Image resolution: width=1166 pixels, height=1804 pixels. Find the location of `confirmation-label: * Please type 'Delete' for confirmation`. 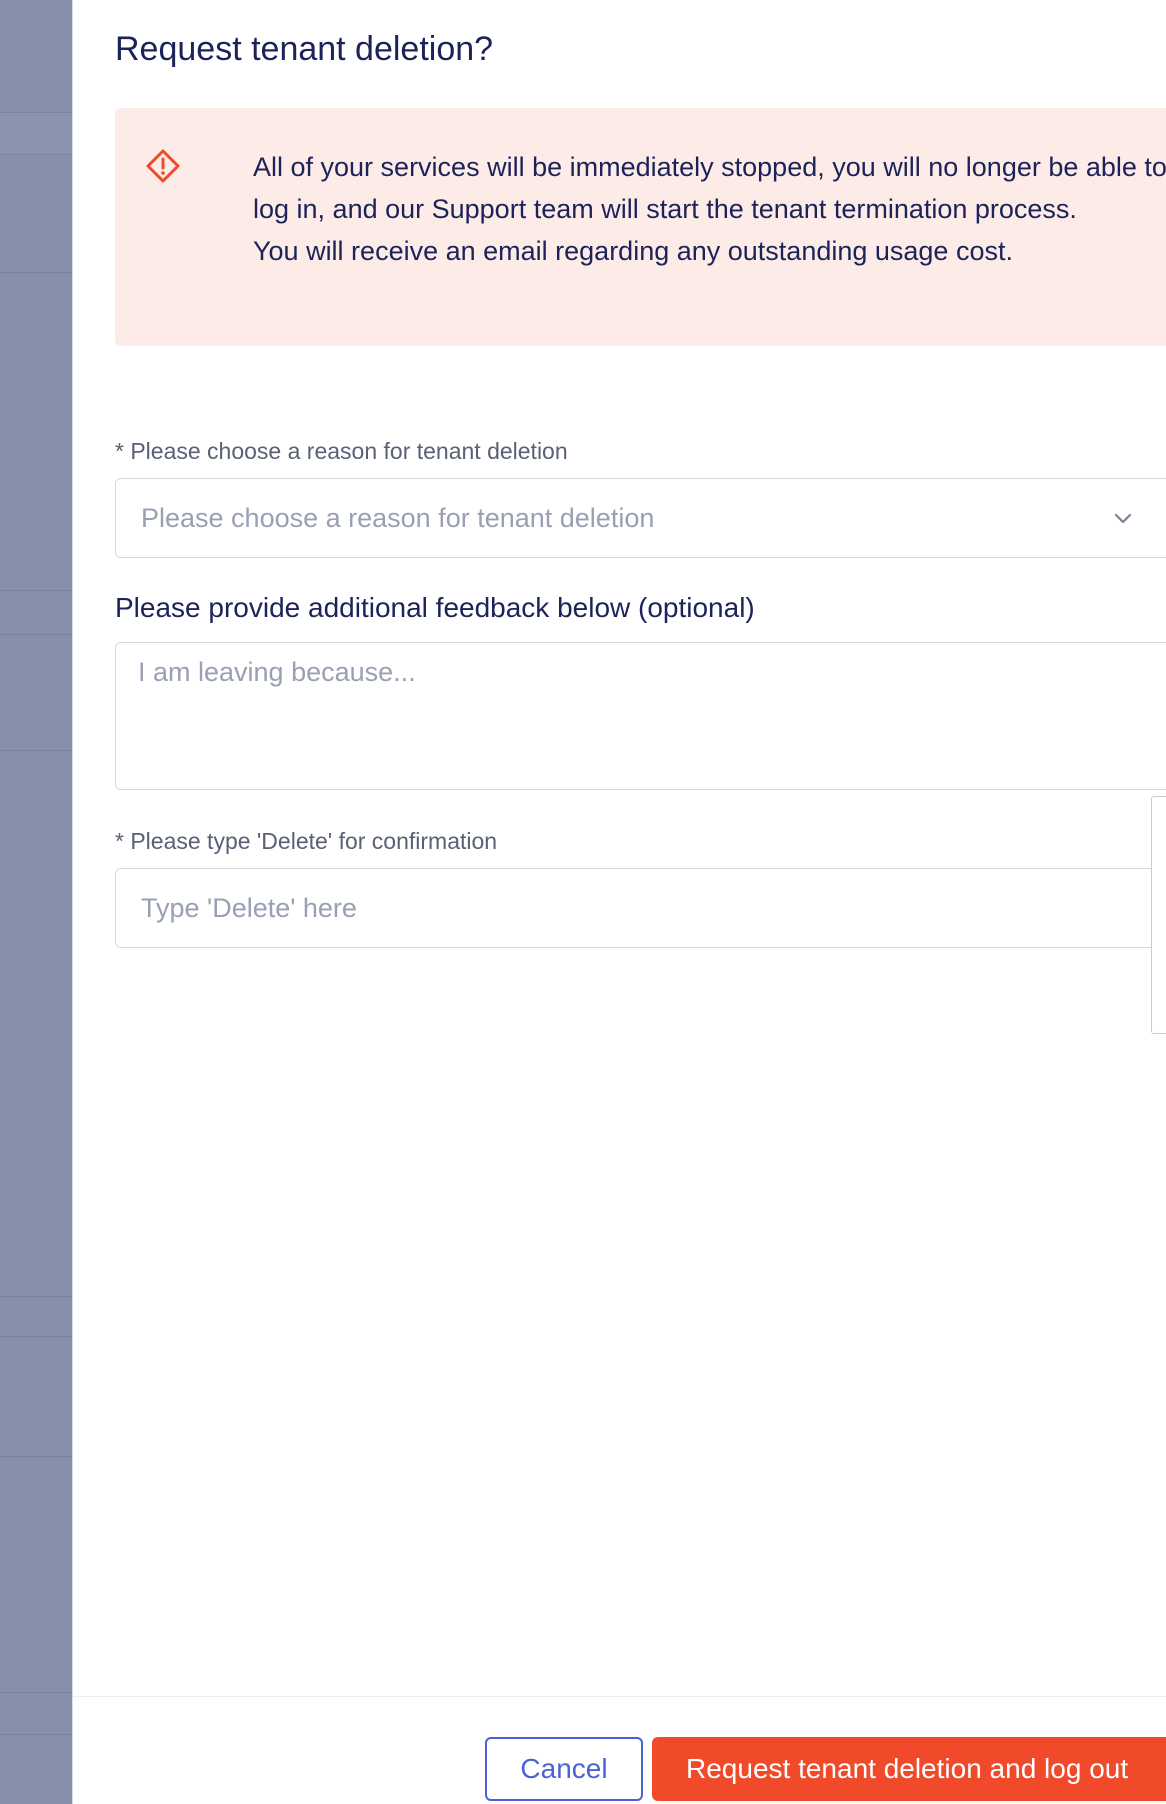

confirmation-label: * Please type 'Delete' for confirmation is located at coordinates (306, 841).